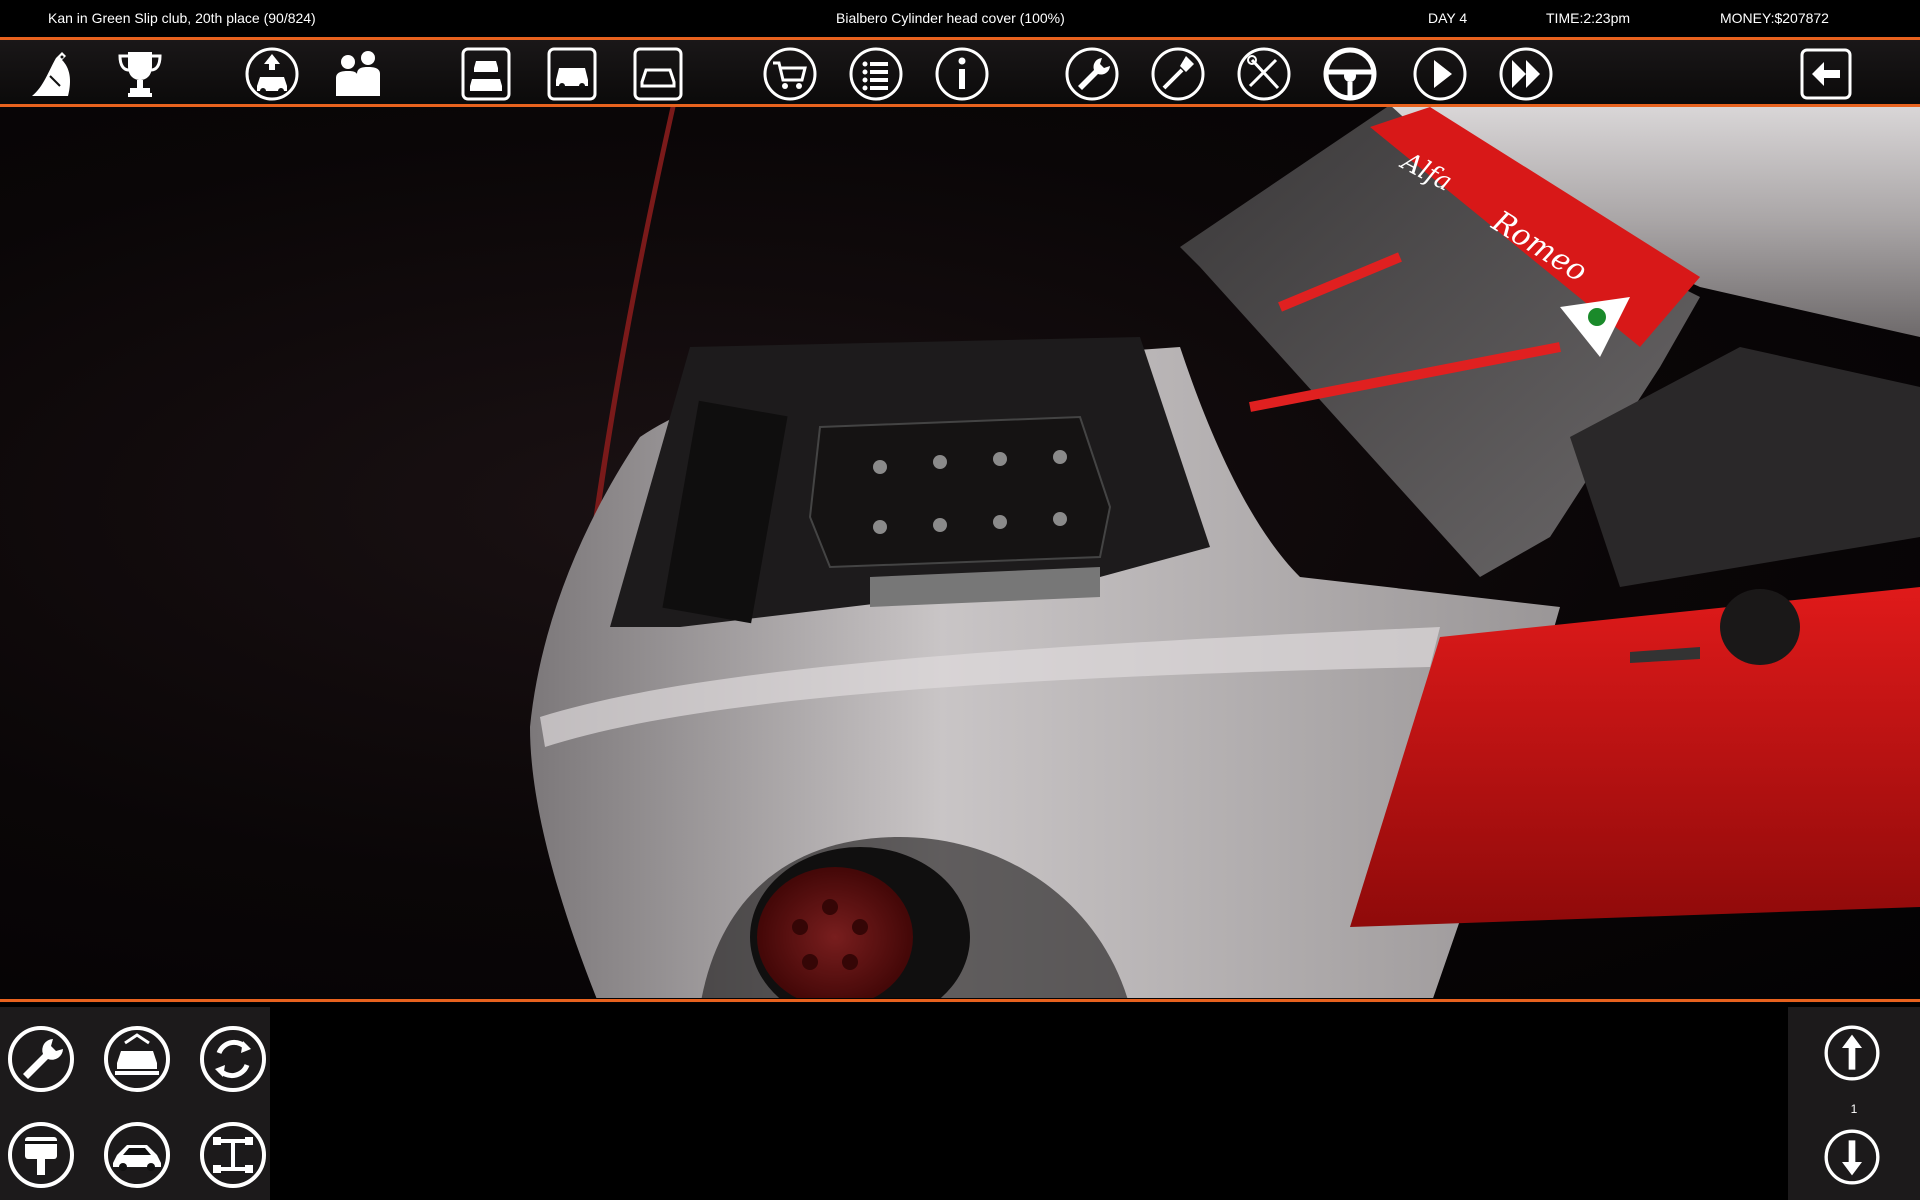 This screenshot has width=1920, height=1200. I want to click on car-list-icon, so click(486, 74).